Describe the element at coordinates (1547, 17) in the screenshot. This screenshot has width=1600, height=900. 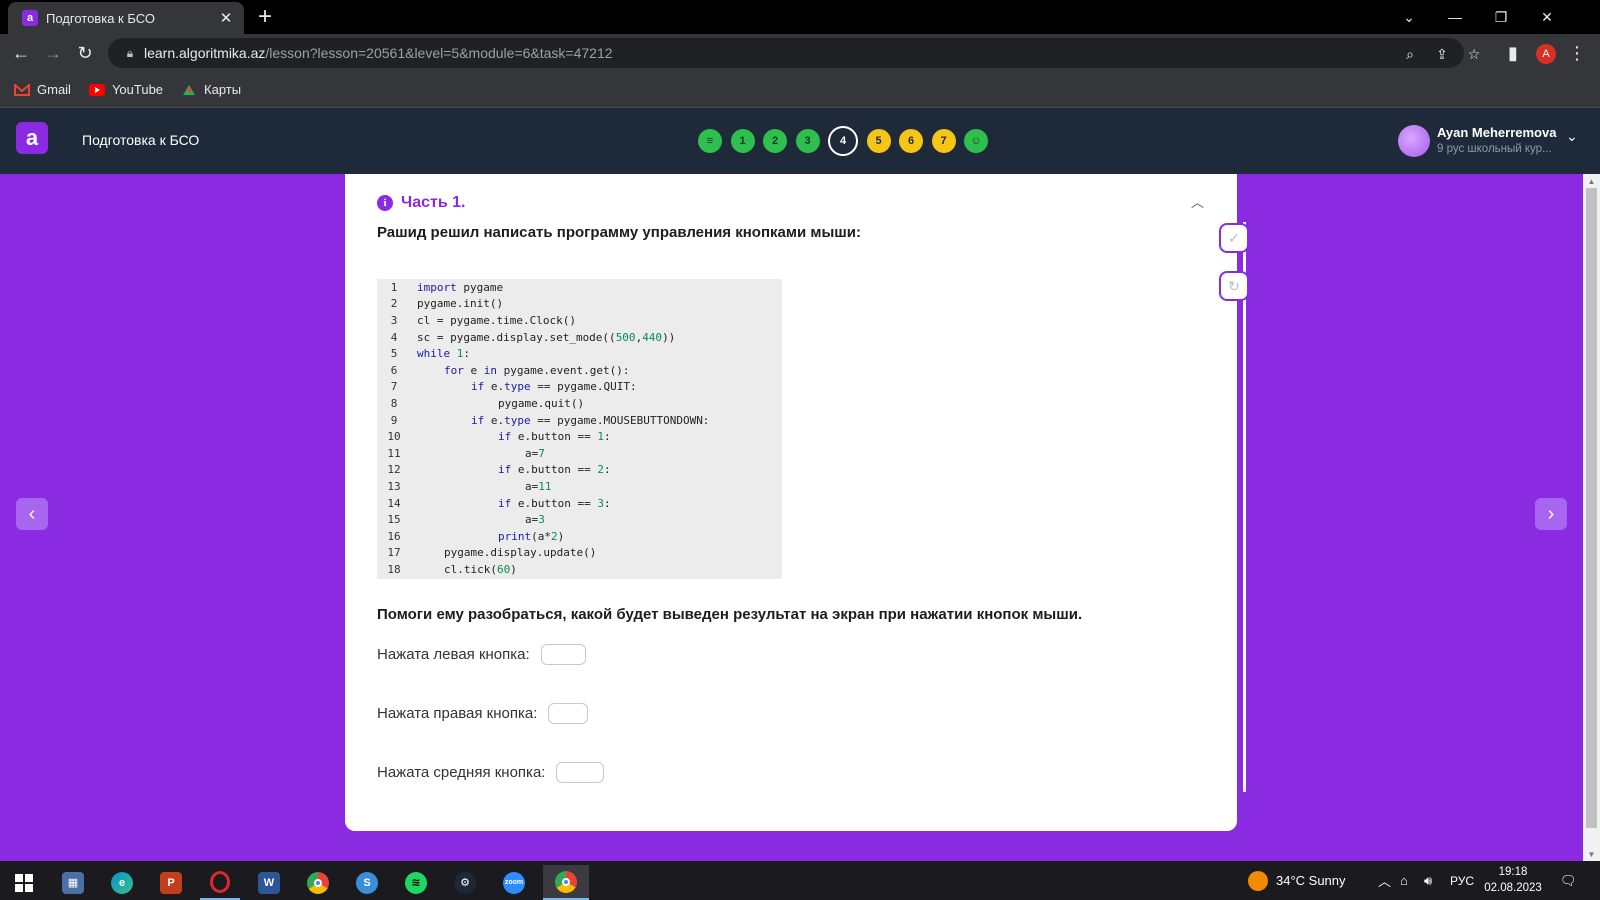
I see `close-window-icon: ✕` at that location.